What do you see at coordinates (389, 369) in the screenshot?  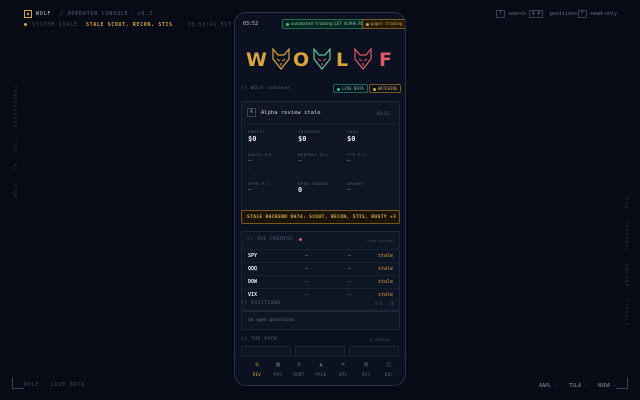 I see `nav-doc: □ DOC` at bounding box center [389, 369].